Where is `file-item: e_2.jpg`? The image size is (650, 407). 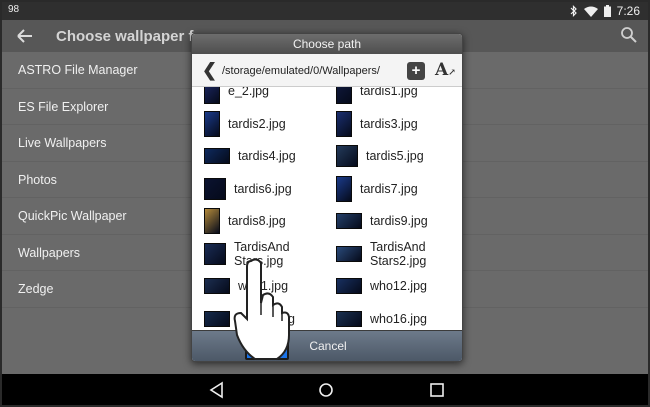 file-item: e_2.jpg is located at coordinates (258, 97).